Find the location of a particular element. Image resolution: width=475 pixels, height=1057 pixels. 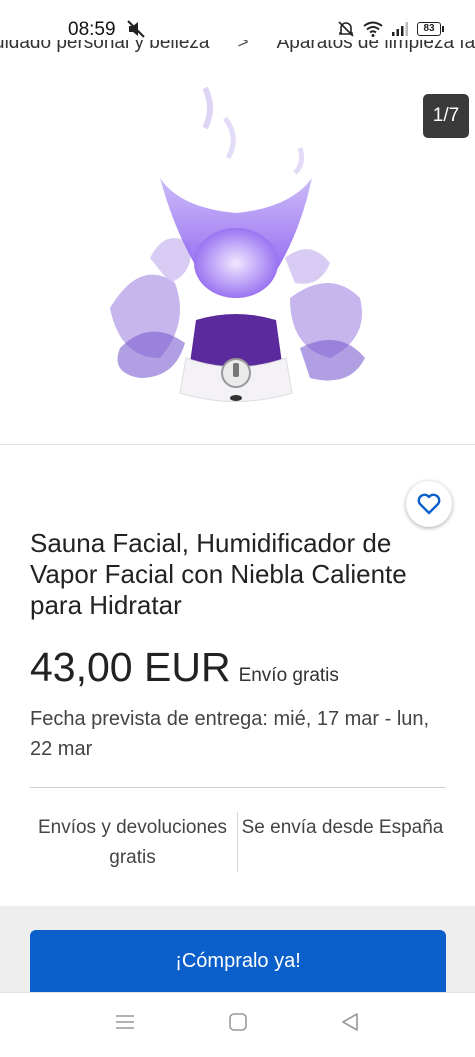

status-bar: 08:59 83 is located at coordinates (237, 20).